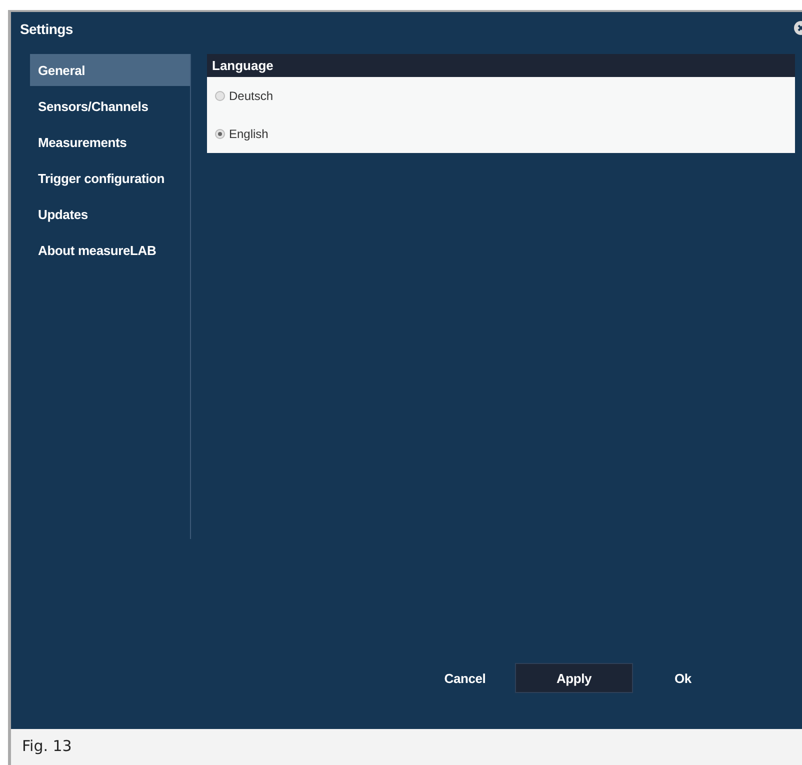 This screenshot has height=765, width=802. Describe the element at coordinates (251, 96) in the screenshot. I see `radio-label: Deutsch` at that location.